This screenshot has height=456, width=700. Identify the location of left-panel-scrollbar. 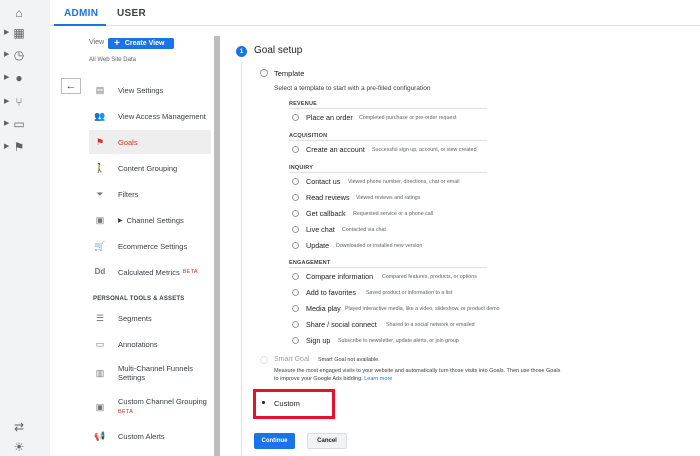
(217, 246).